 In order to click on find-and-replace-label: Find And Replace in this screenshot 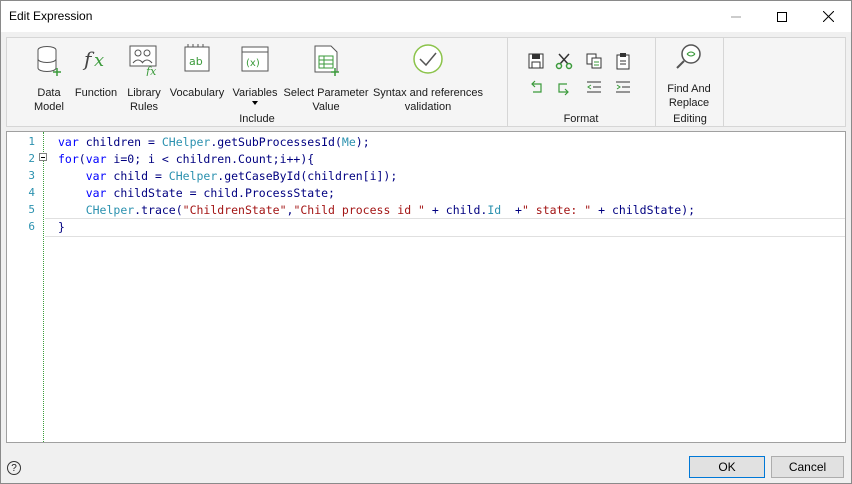, I will do `click(689, 96)`.